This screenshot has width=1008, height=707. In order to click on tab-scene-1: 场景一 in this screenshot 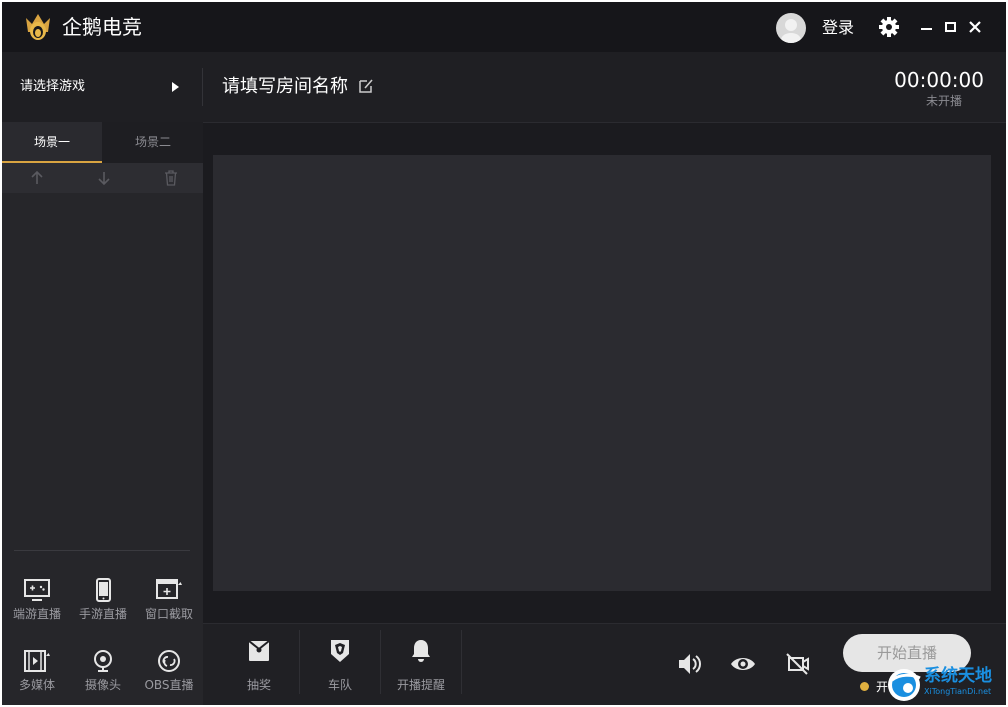, I will do `click(52, 142)`.